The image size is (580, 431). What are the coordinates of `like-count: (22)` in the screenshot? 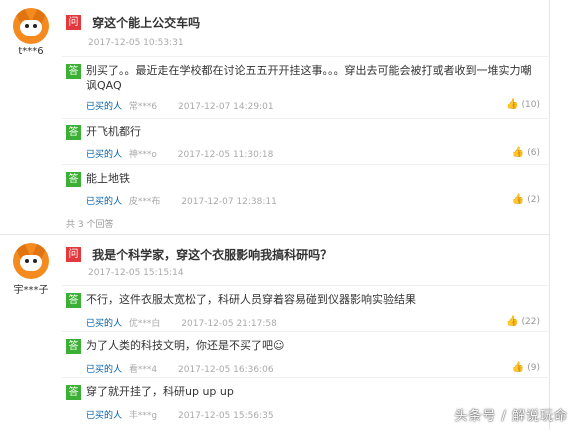 It's located at (530, 322).